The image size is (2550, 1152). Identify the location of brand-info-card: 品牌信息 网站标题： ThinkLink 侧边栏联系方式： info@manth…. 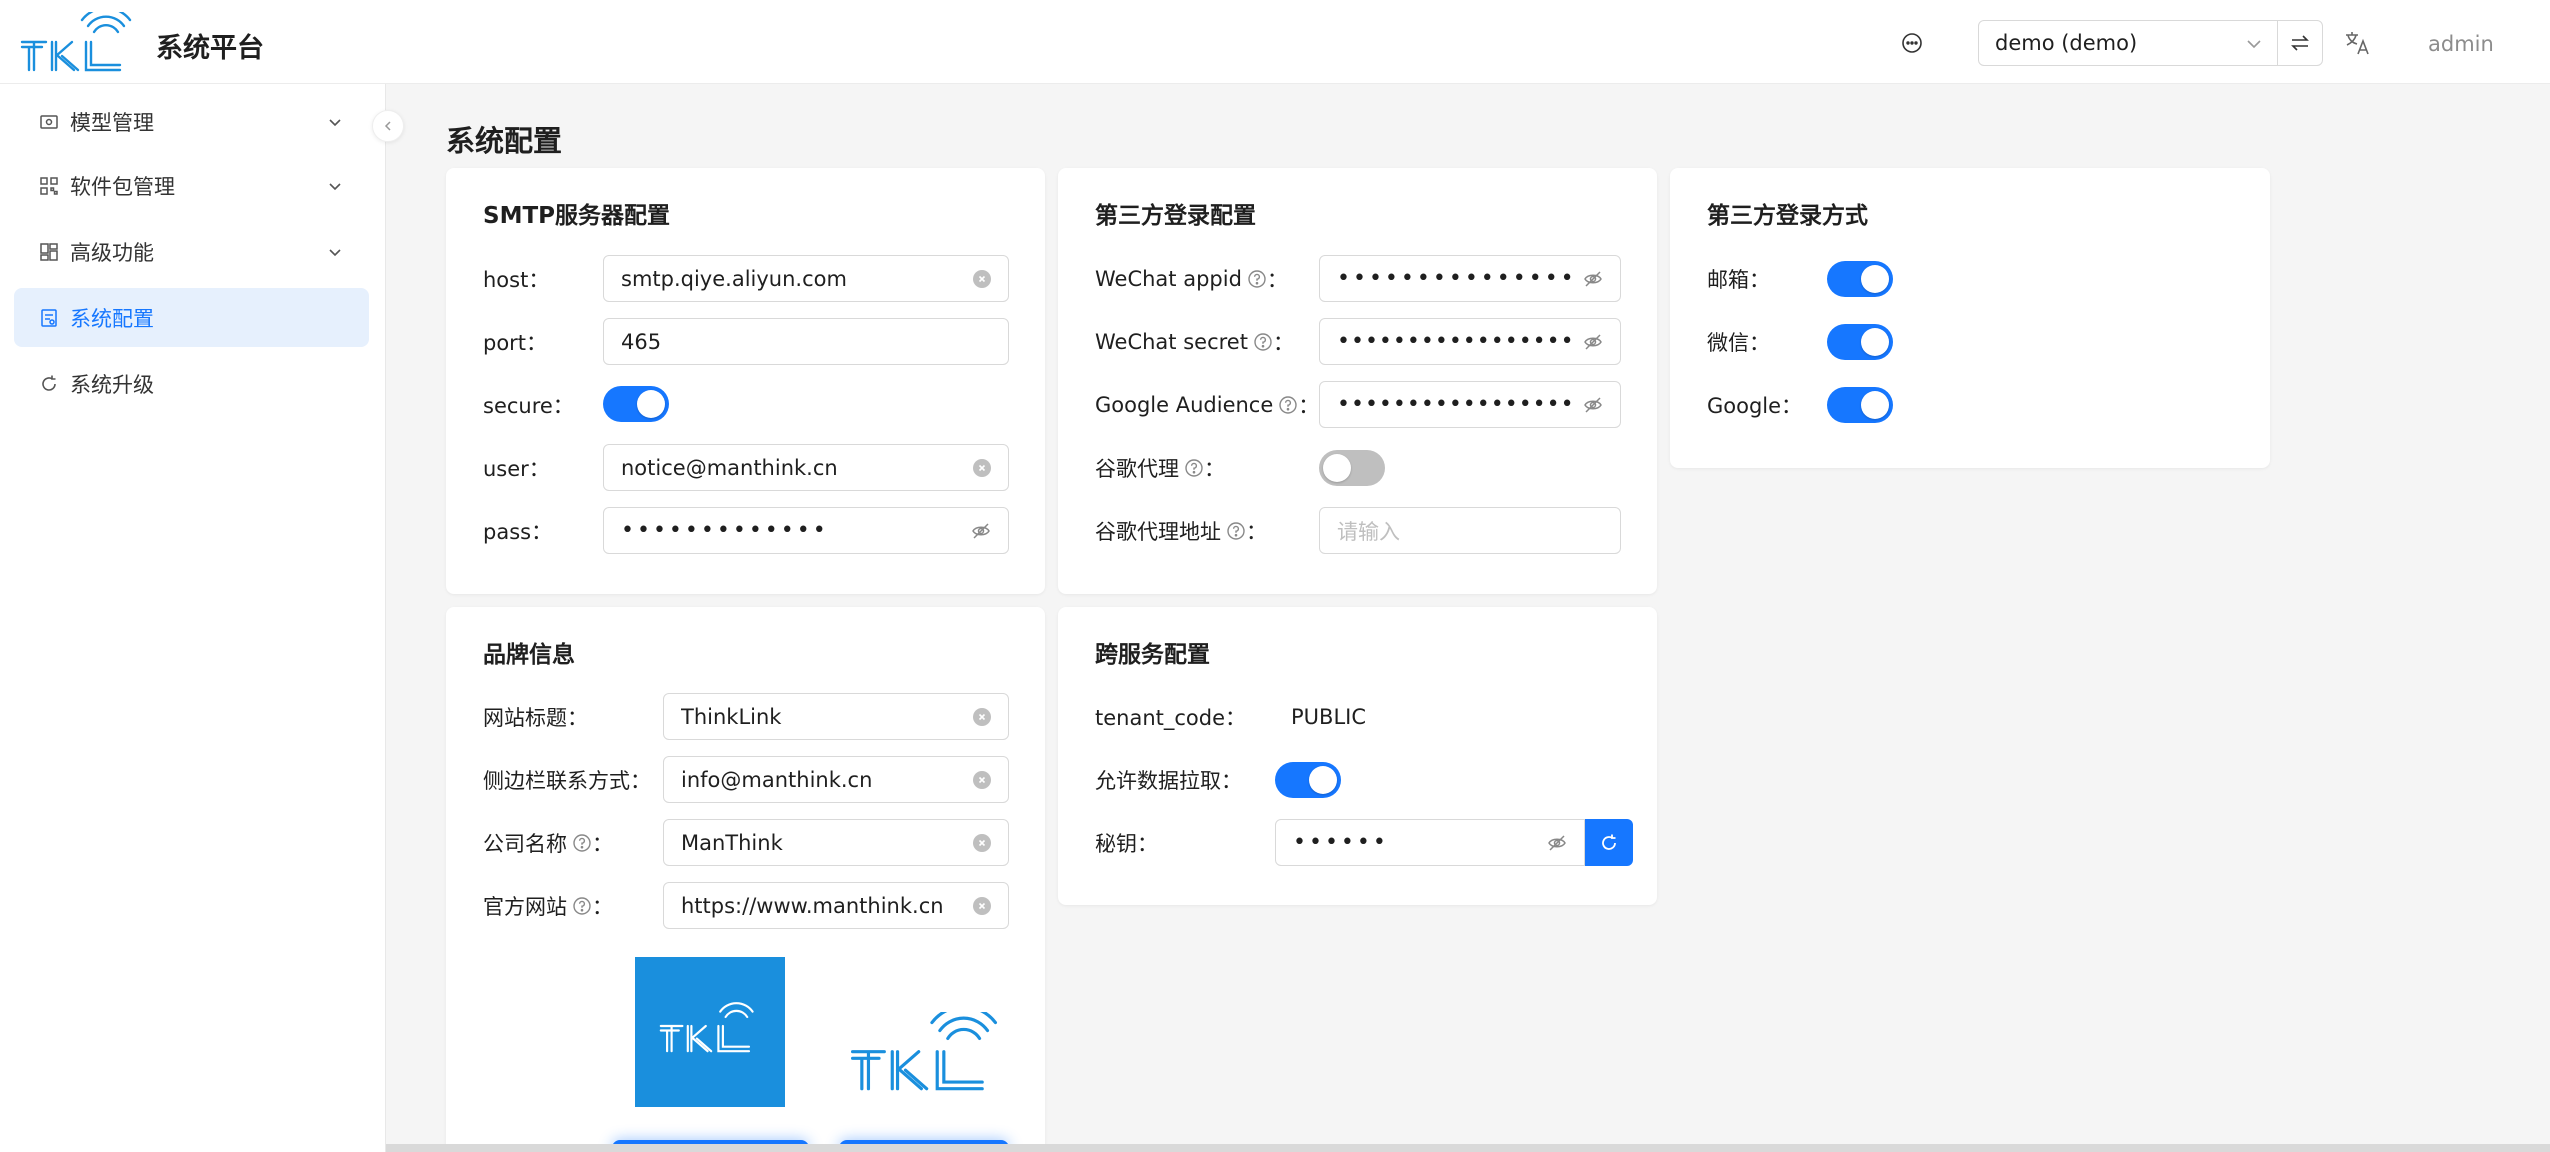
(745, 879).